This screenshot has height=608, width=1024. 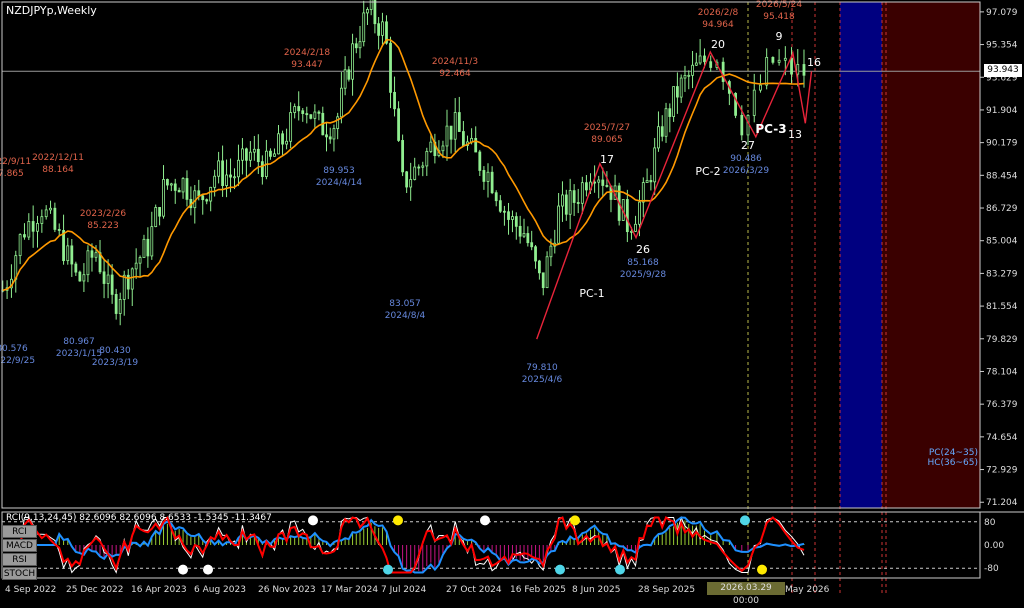 I want to click on x-tick-label-7: 27 Oct 2024, so click(x=474, y=590).